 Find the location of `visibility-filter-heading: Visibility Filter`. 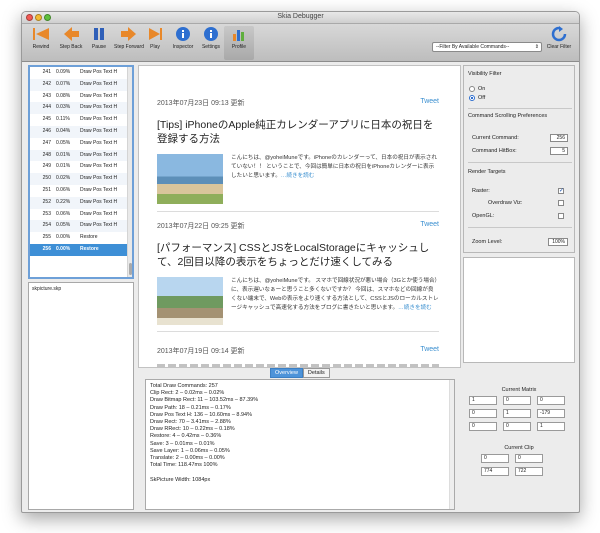

visibility-filter-heading: Visibility Filter is located at coordinates (485, 74).